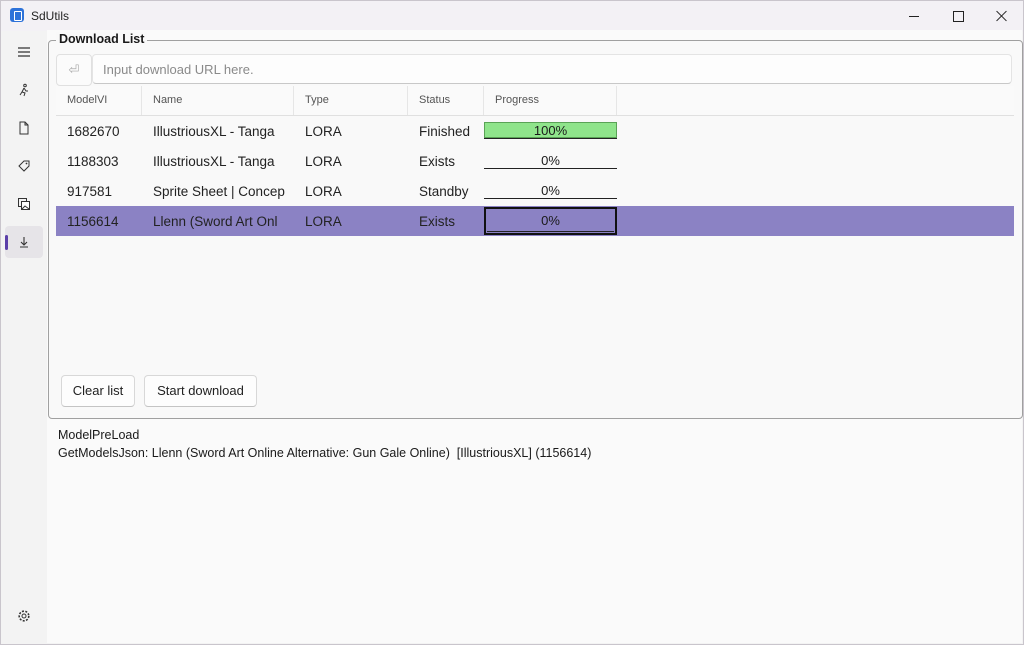  I want to click on column-header-progress: Progress, so click(550, 100).